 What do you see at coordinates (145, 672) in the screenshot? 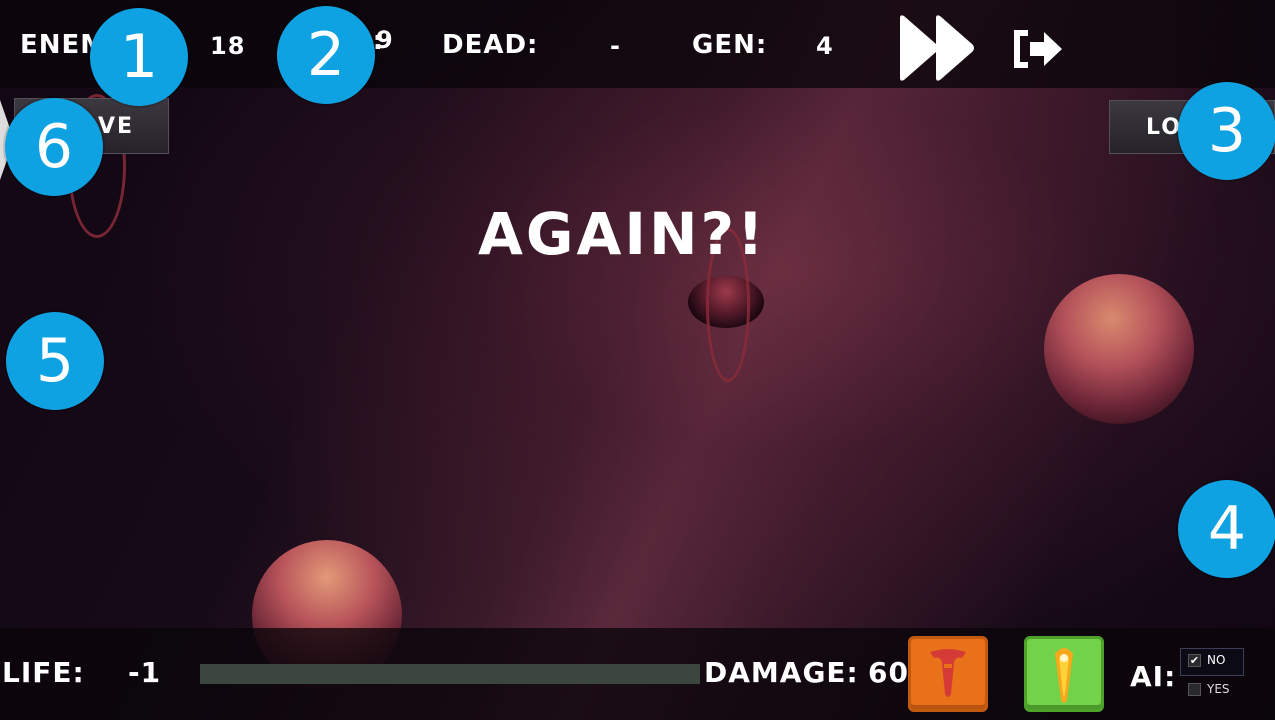
I see `life-value: -1` at bounding box center [145, 672].